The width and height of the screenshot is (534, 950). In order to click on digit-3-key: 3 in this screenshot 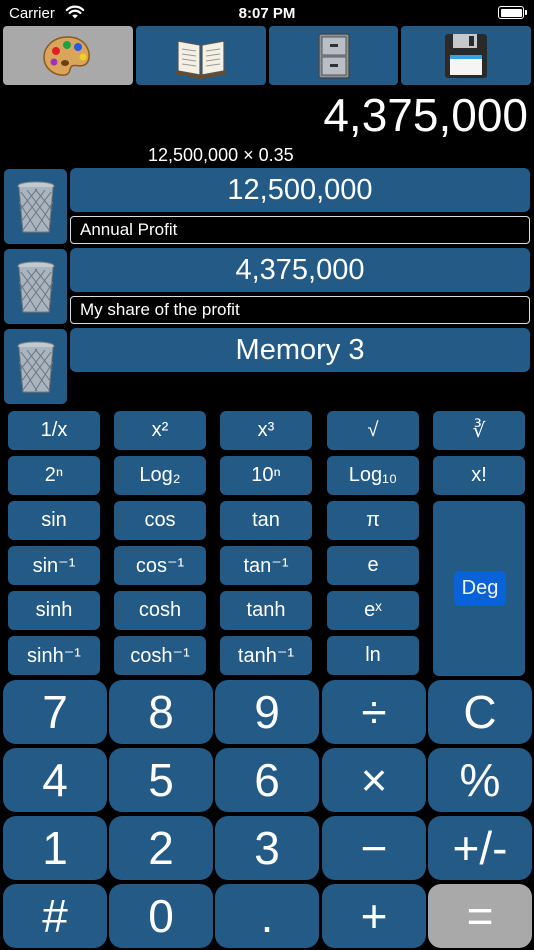, I will do `click(267, 848)`.